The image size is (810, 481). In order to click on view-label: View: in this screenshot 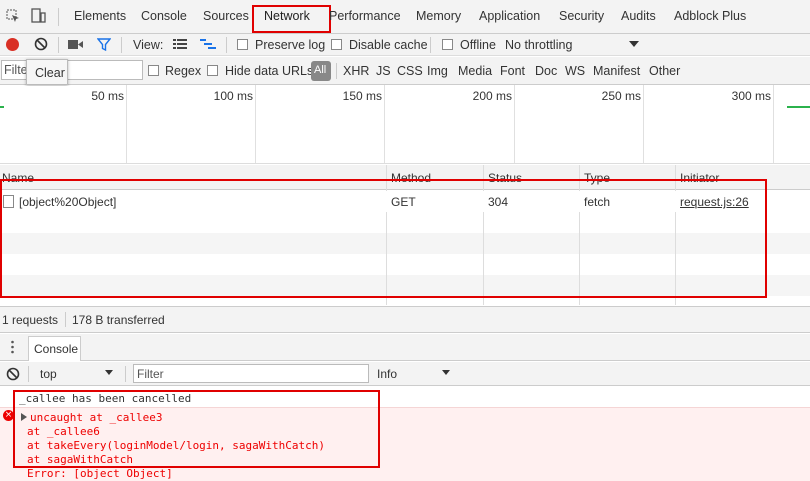, I will do `click(148, 45)`.